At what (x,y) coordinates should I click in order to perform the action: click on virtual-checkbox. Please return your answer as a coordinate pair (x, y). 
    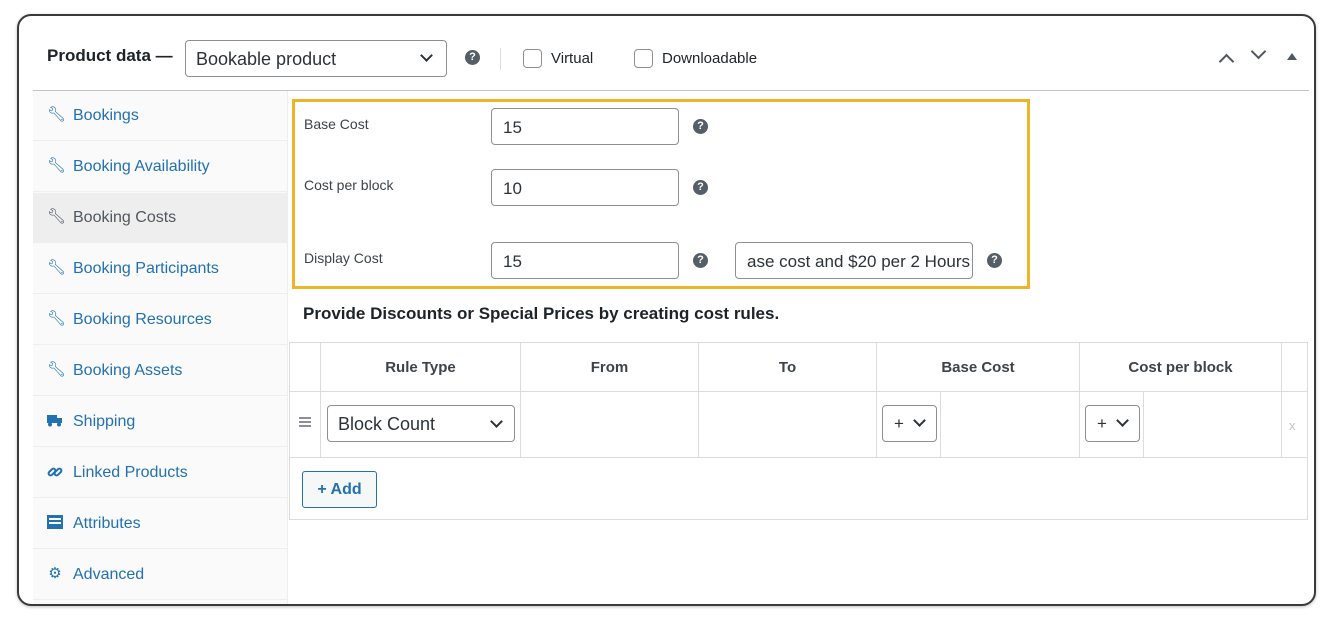
    Looking at the image, I should click on (532, 58).